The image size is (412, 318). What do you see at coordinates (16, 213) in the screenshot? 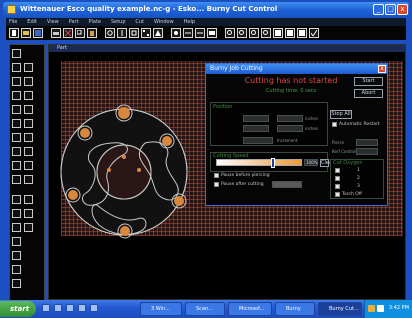
I see `tool-c-icon` at bounding box center [16, 213].